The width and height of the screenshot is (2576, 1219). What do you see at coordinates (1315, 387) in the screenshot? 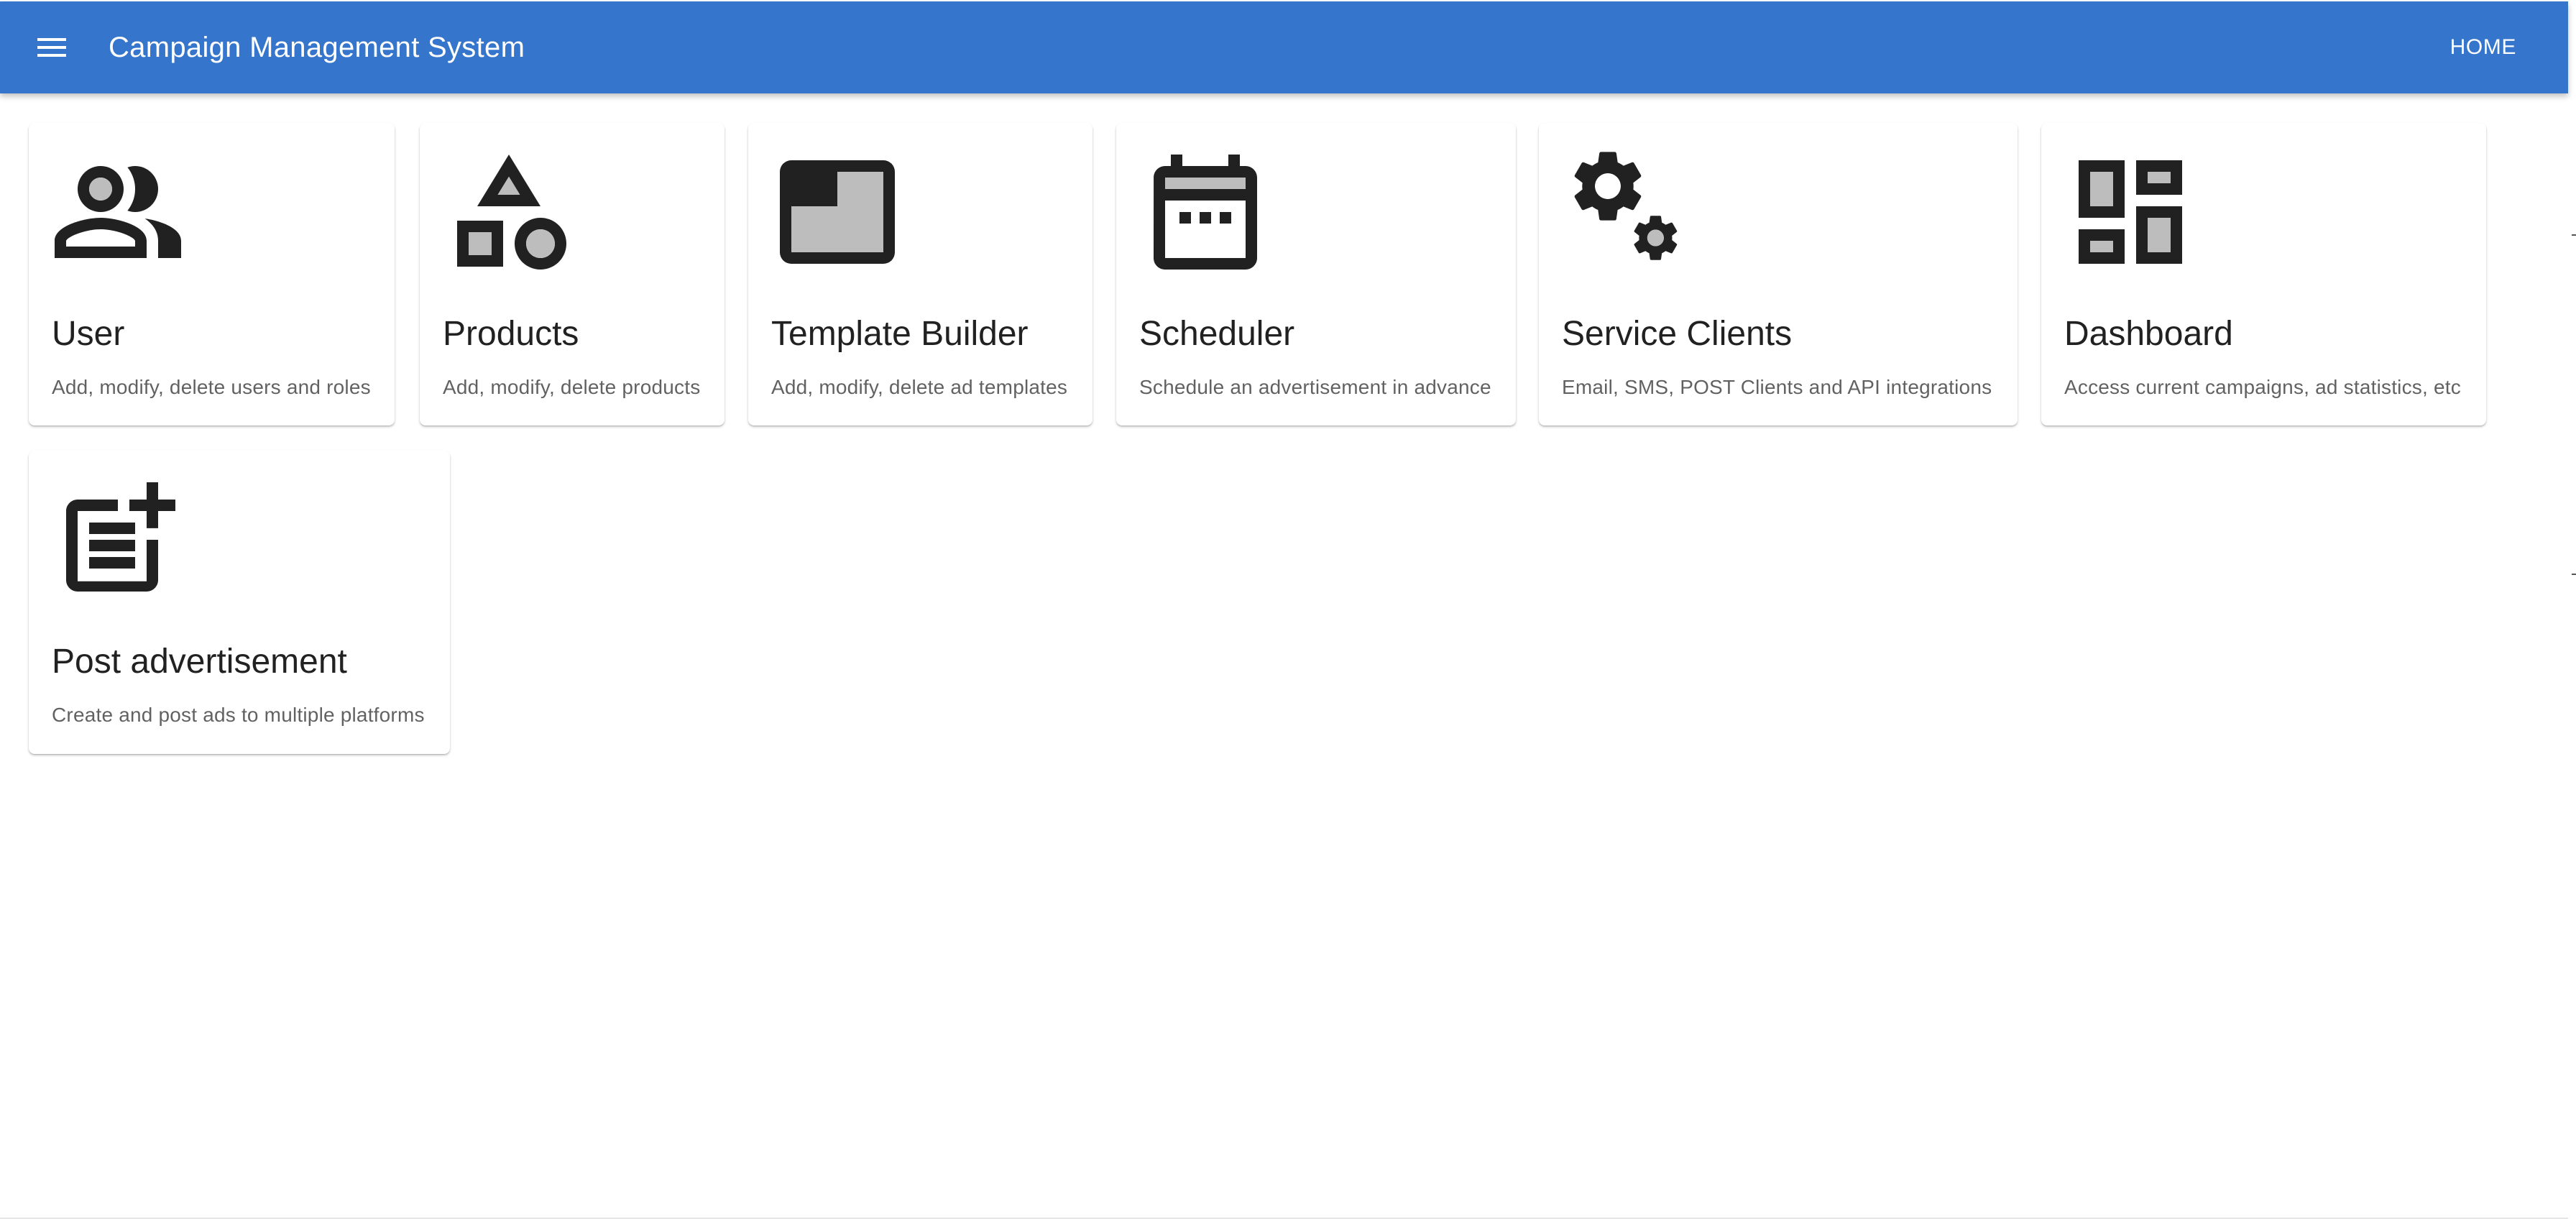
I see `card-description: Schedule an advertisement in advance` at bounding box center [1315, 387].